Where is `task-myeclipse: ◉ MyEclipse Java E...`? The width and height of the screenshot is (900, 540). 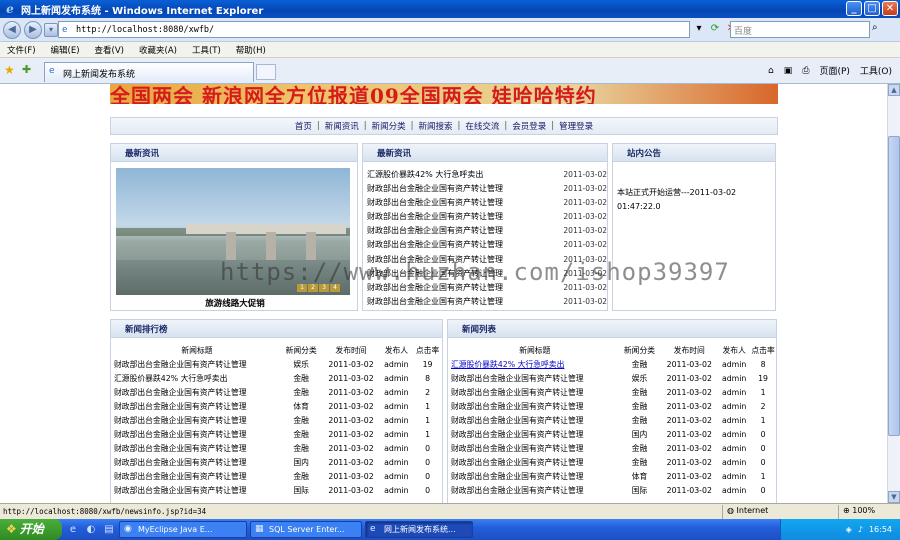
task-myeclipse: ◉ MyEclipse Java E... is located at coordinates (183, 529).